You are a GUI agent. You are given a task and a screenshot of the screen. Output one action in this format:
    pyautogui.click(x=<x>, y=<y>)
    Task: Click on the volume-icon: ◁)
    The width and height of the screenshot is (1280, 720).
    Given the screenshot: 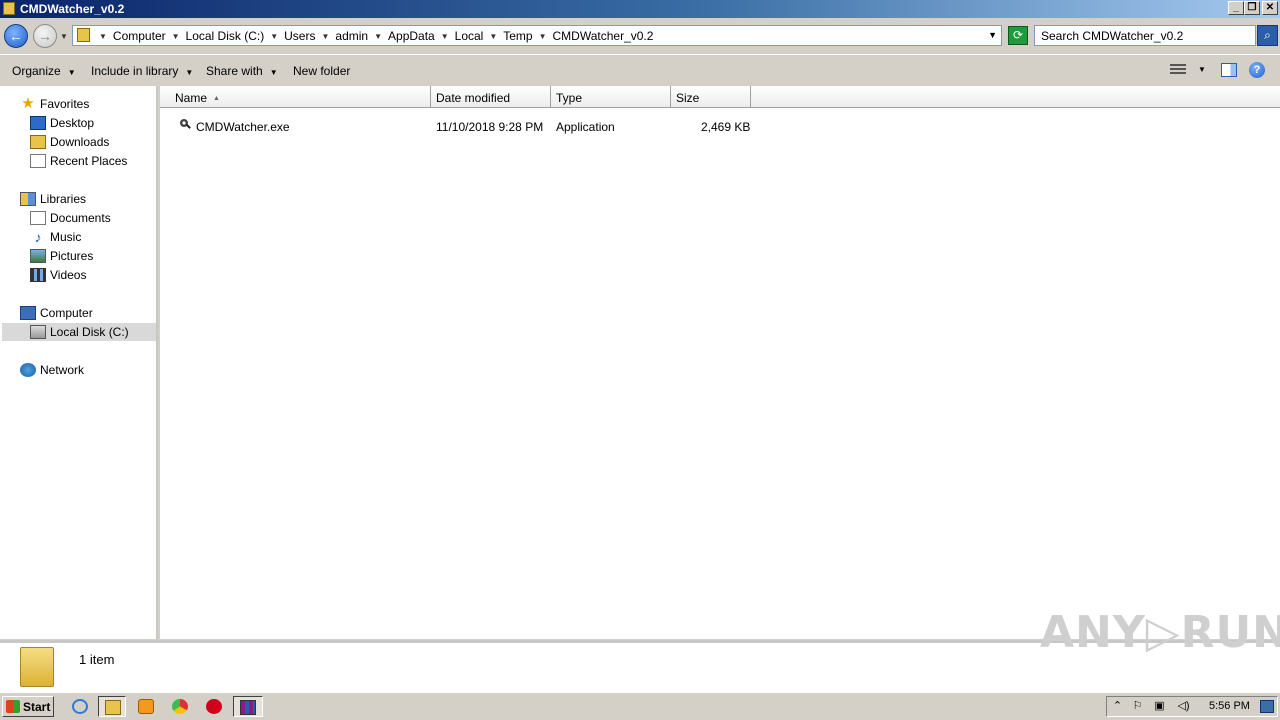 What is the action you would take?
    pyautogui.click(x=1183, y=706)
    